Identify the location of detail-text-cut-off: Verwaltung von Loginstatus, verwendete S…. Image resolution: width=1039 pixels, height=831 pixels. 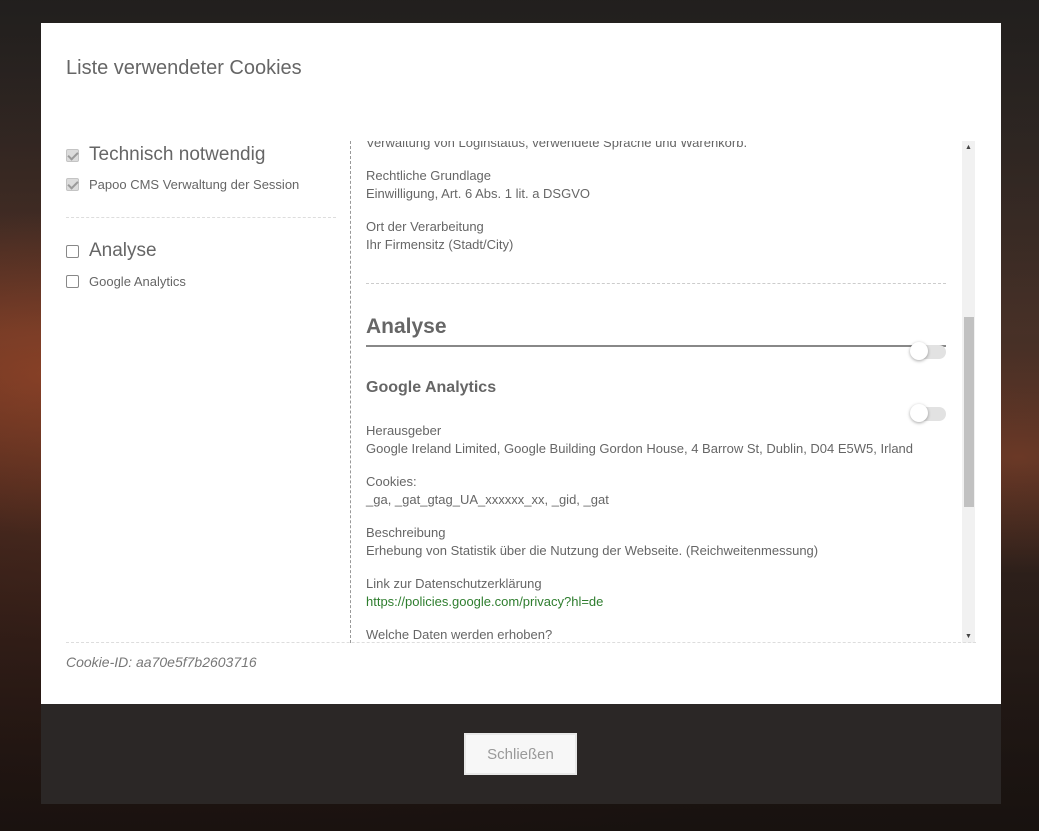
(557, 145).